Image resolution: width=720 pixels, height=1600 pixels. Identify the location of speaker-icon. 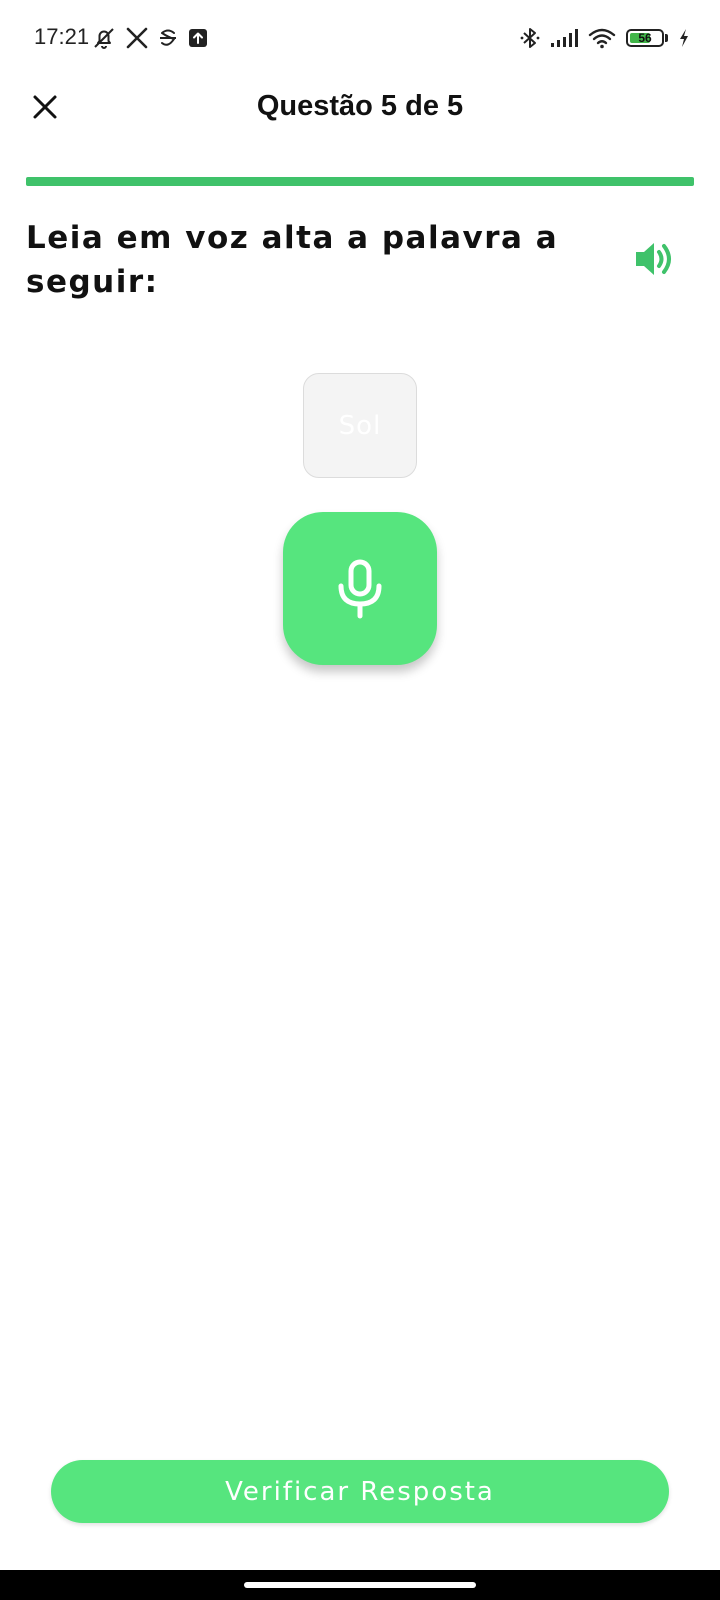
(655, 259).